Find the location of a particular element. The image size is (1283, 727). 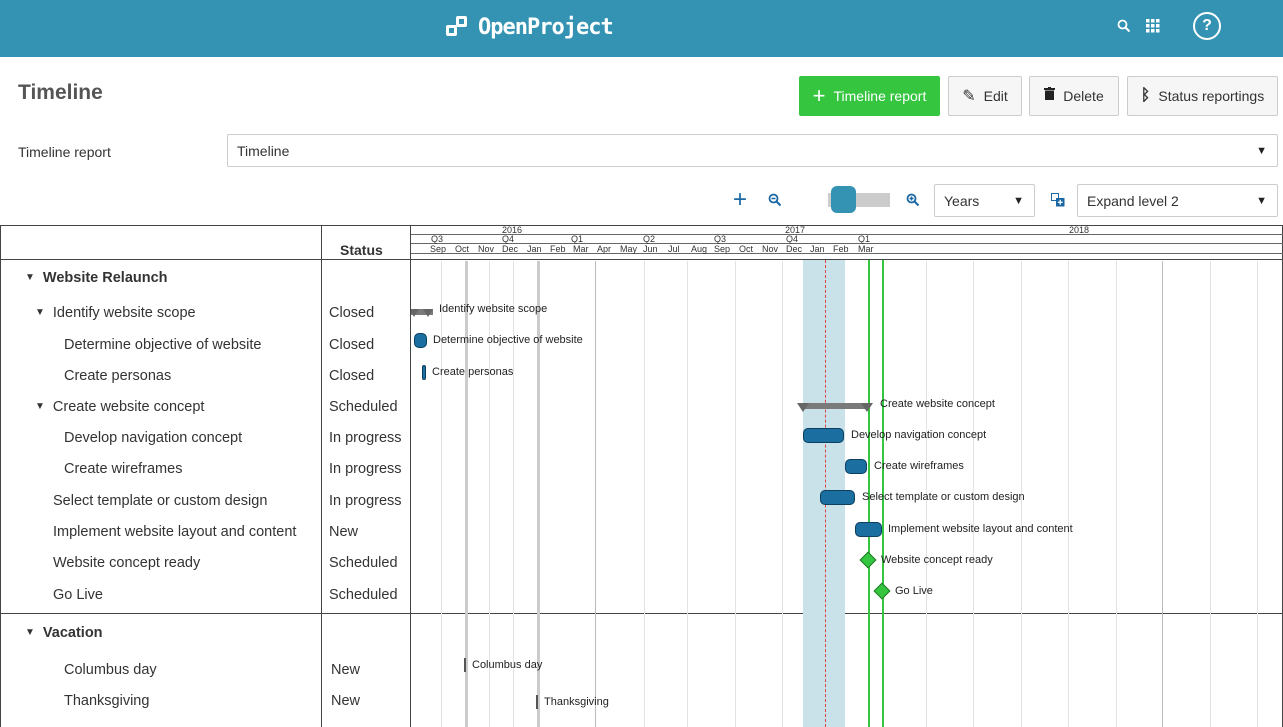

timeline-report-label: Timeline report is located at coordinates (64, 152).